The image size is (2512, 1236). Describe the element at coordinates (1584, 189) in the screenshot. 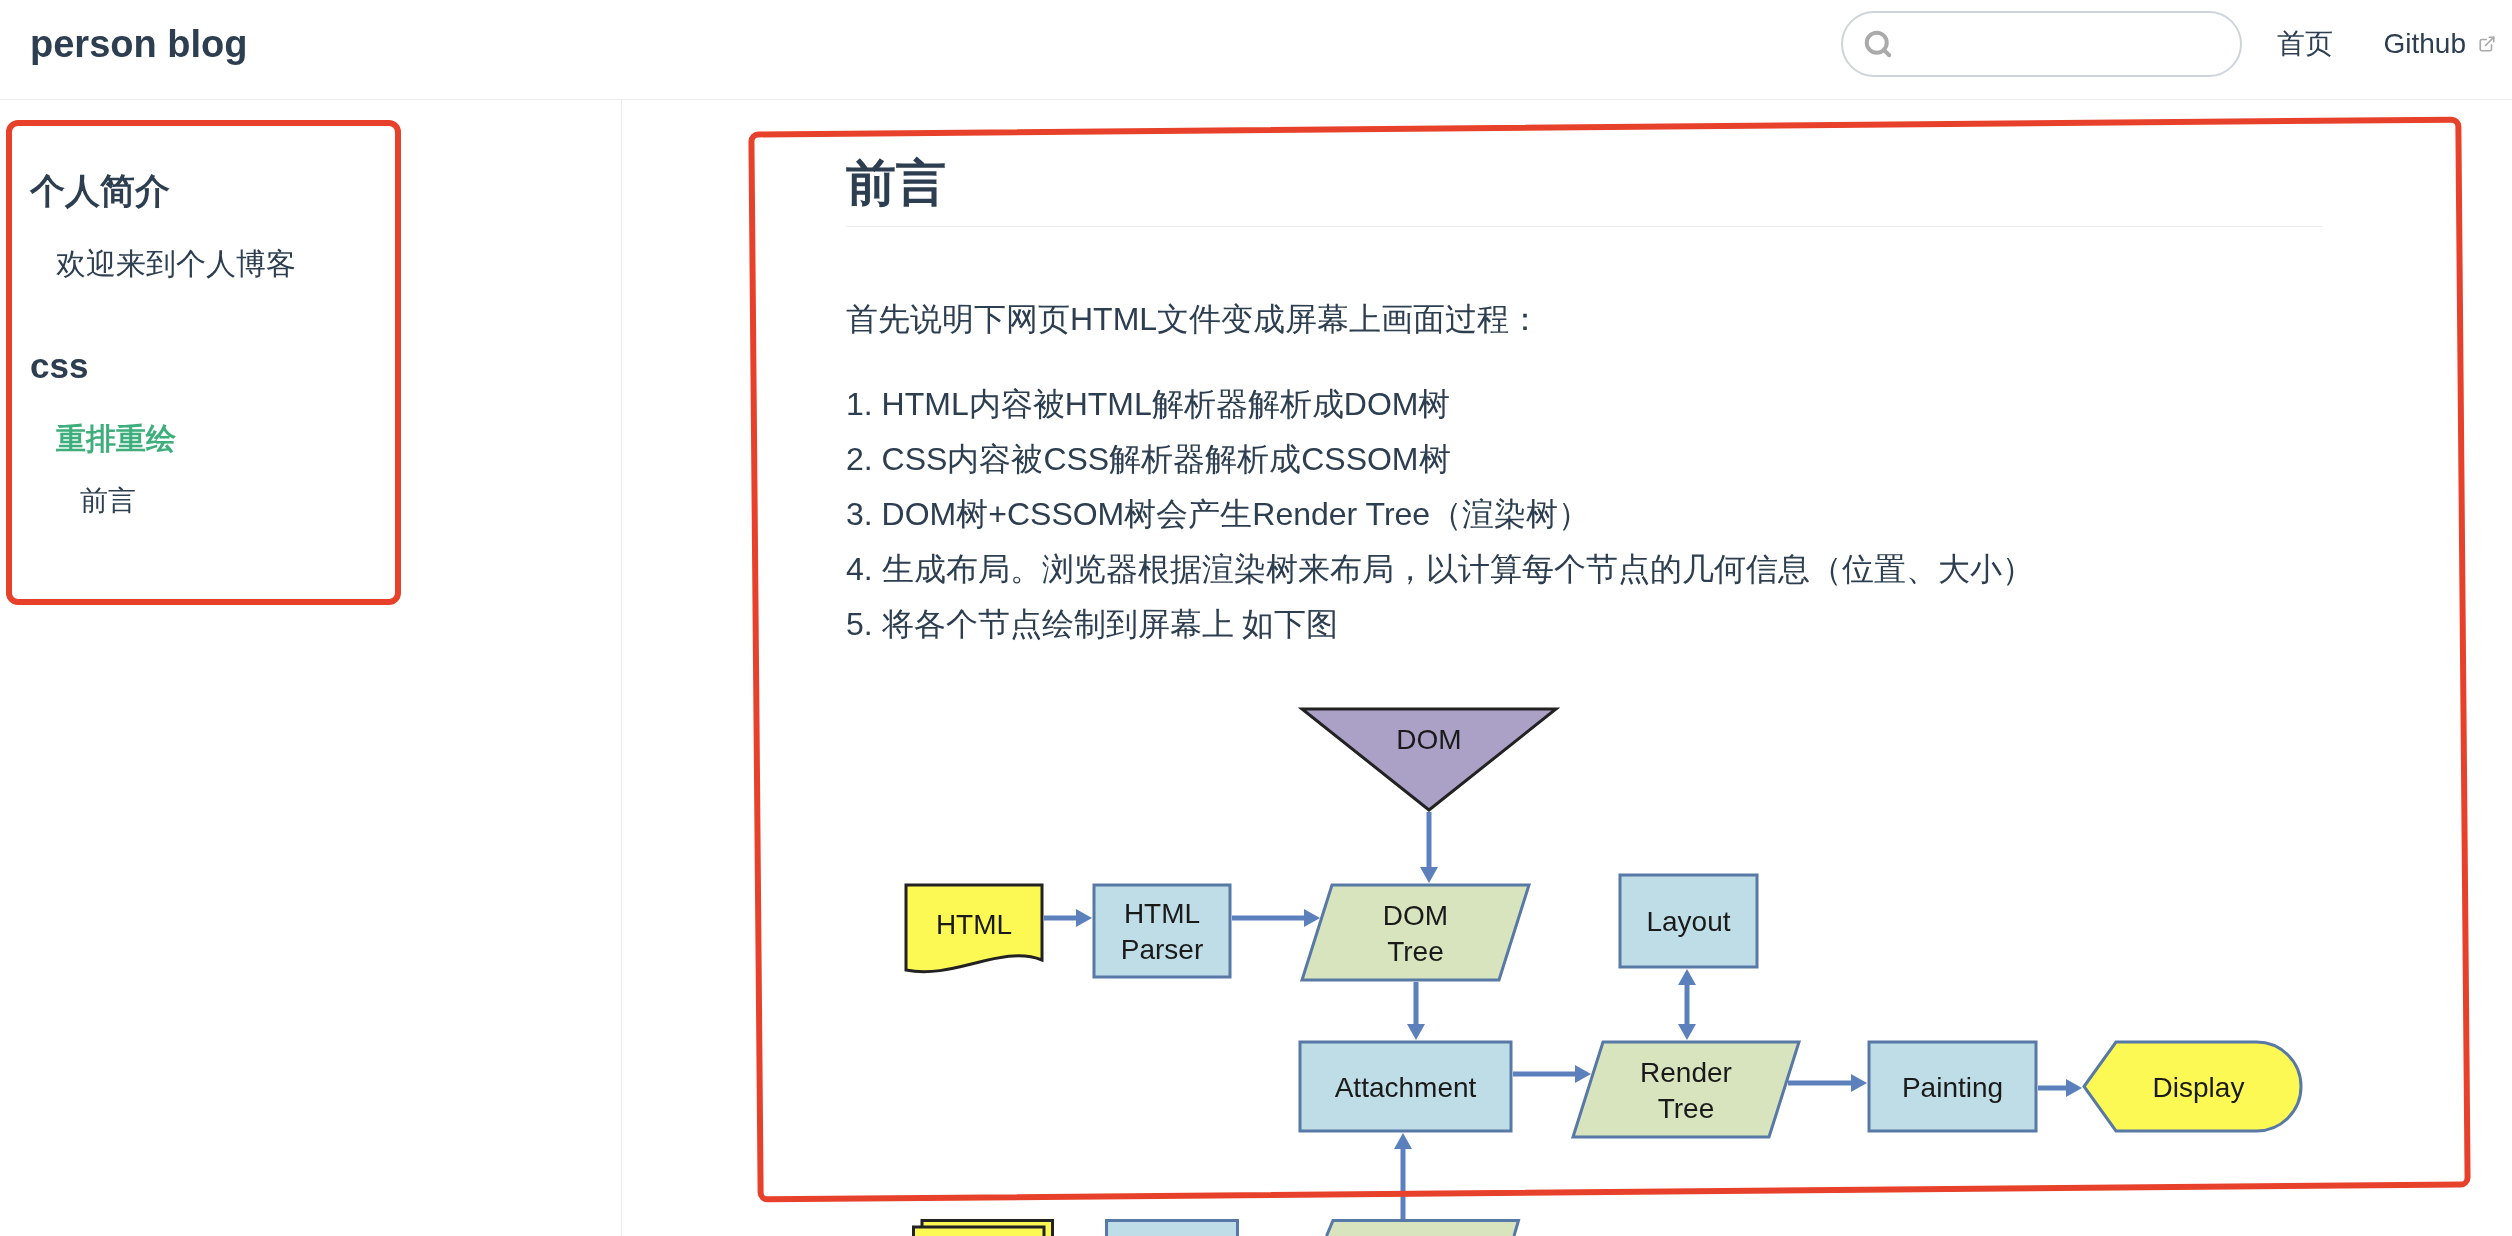

I see `article-heading: 前言` at that location.